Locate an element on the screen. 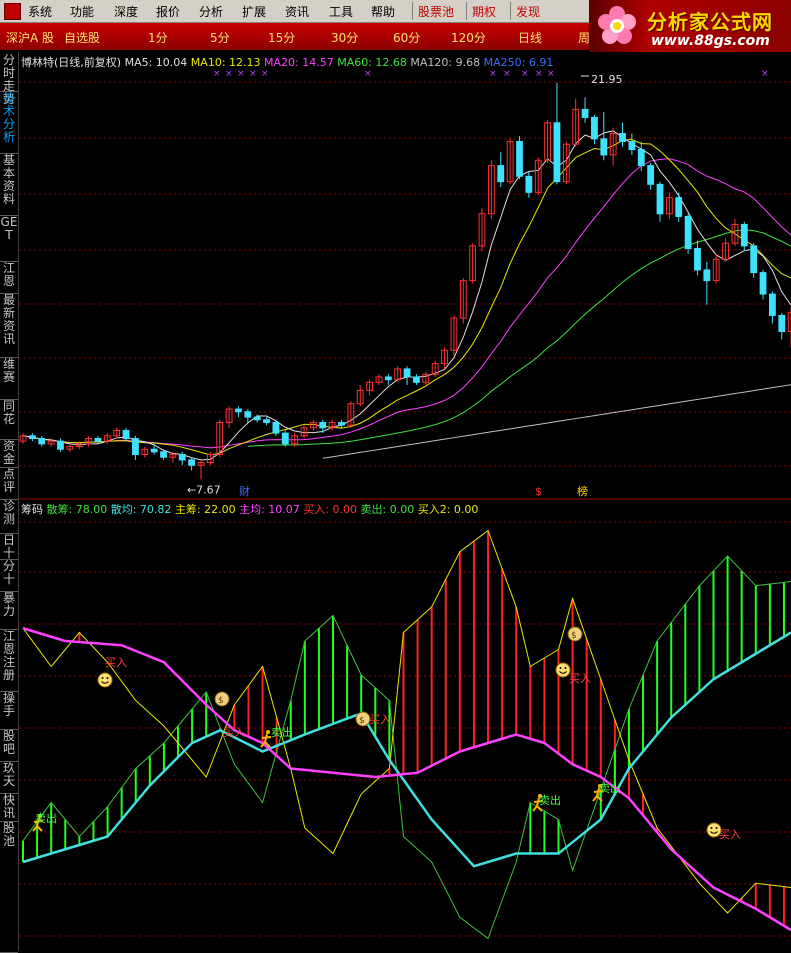  side-tab-14: 江恩注册 is located at coordinates (9, 660).